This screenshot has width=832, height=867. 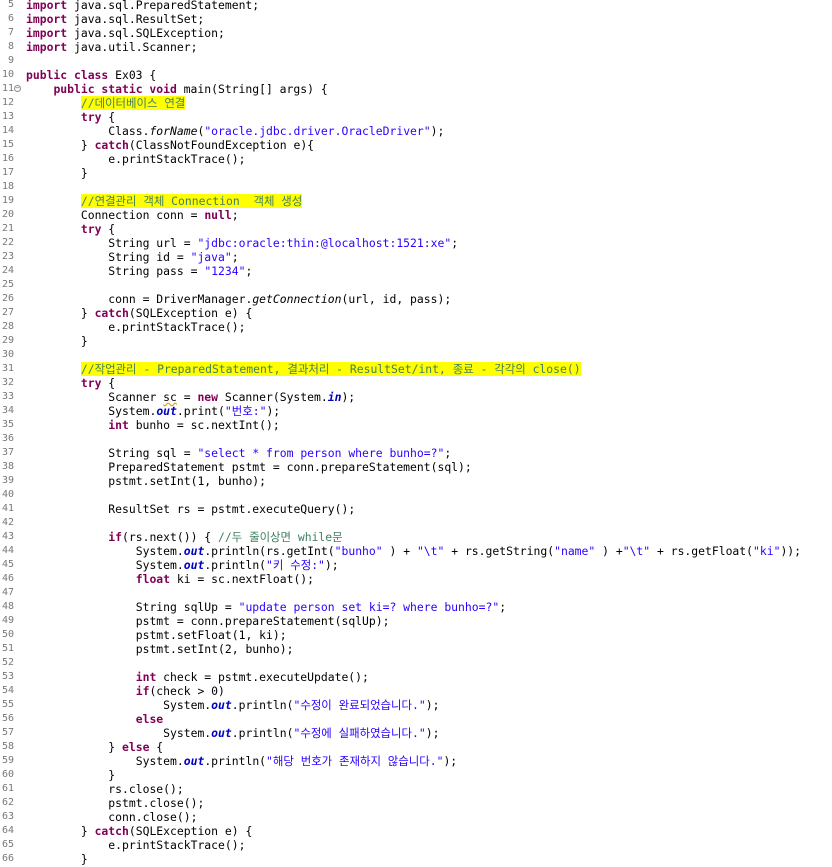 What do you see at coordinates (17, 88) in the screenshot?
I see `fold-collapse-icon: −` at bounding box center [17, 88].